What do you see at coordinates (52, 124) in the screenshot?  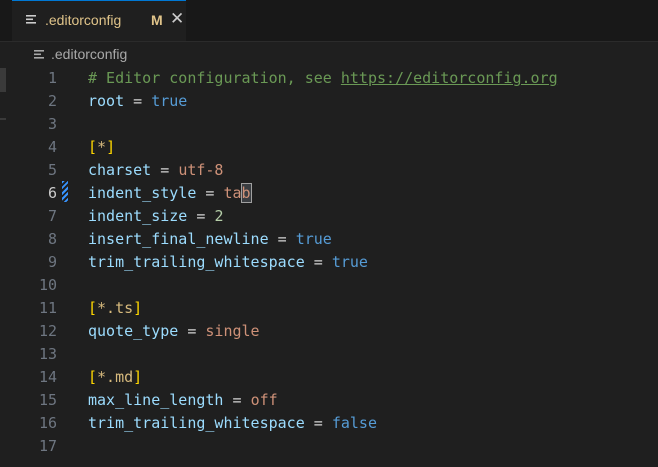 I see `line-number: 3` at bounding box center [52, 124].